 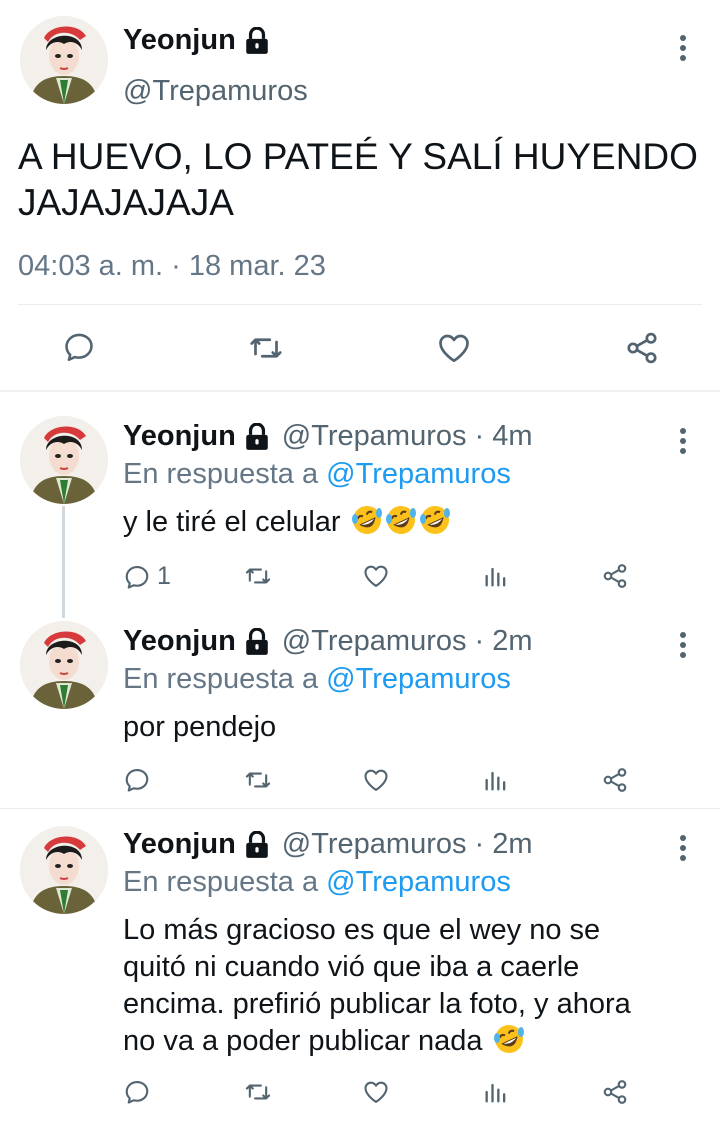 What do you see at coordinates (351, 967) in the screenshot?
I see `tweet-text-line-2: quitó ni cuando vió que iba a caerle` at bounding box center [351, 967].